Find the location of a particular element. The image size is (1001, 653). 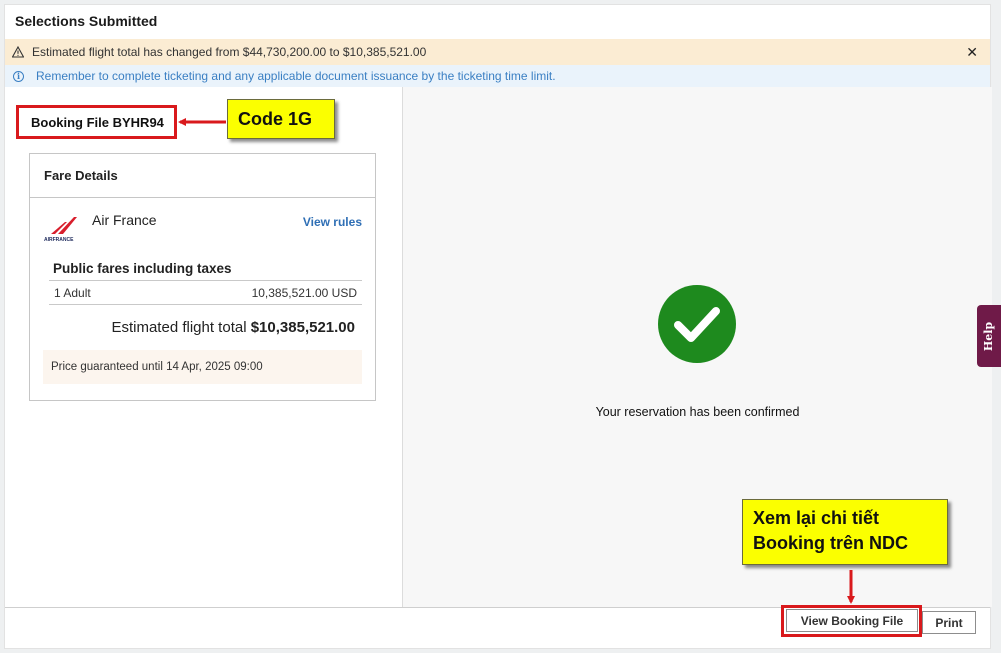

total-value: $10,385,521.00 is located at coordinates (302, 327).